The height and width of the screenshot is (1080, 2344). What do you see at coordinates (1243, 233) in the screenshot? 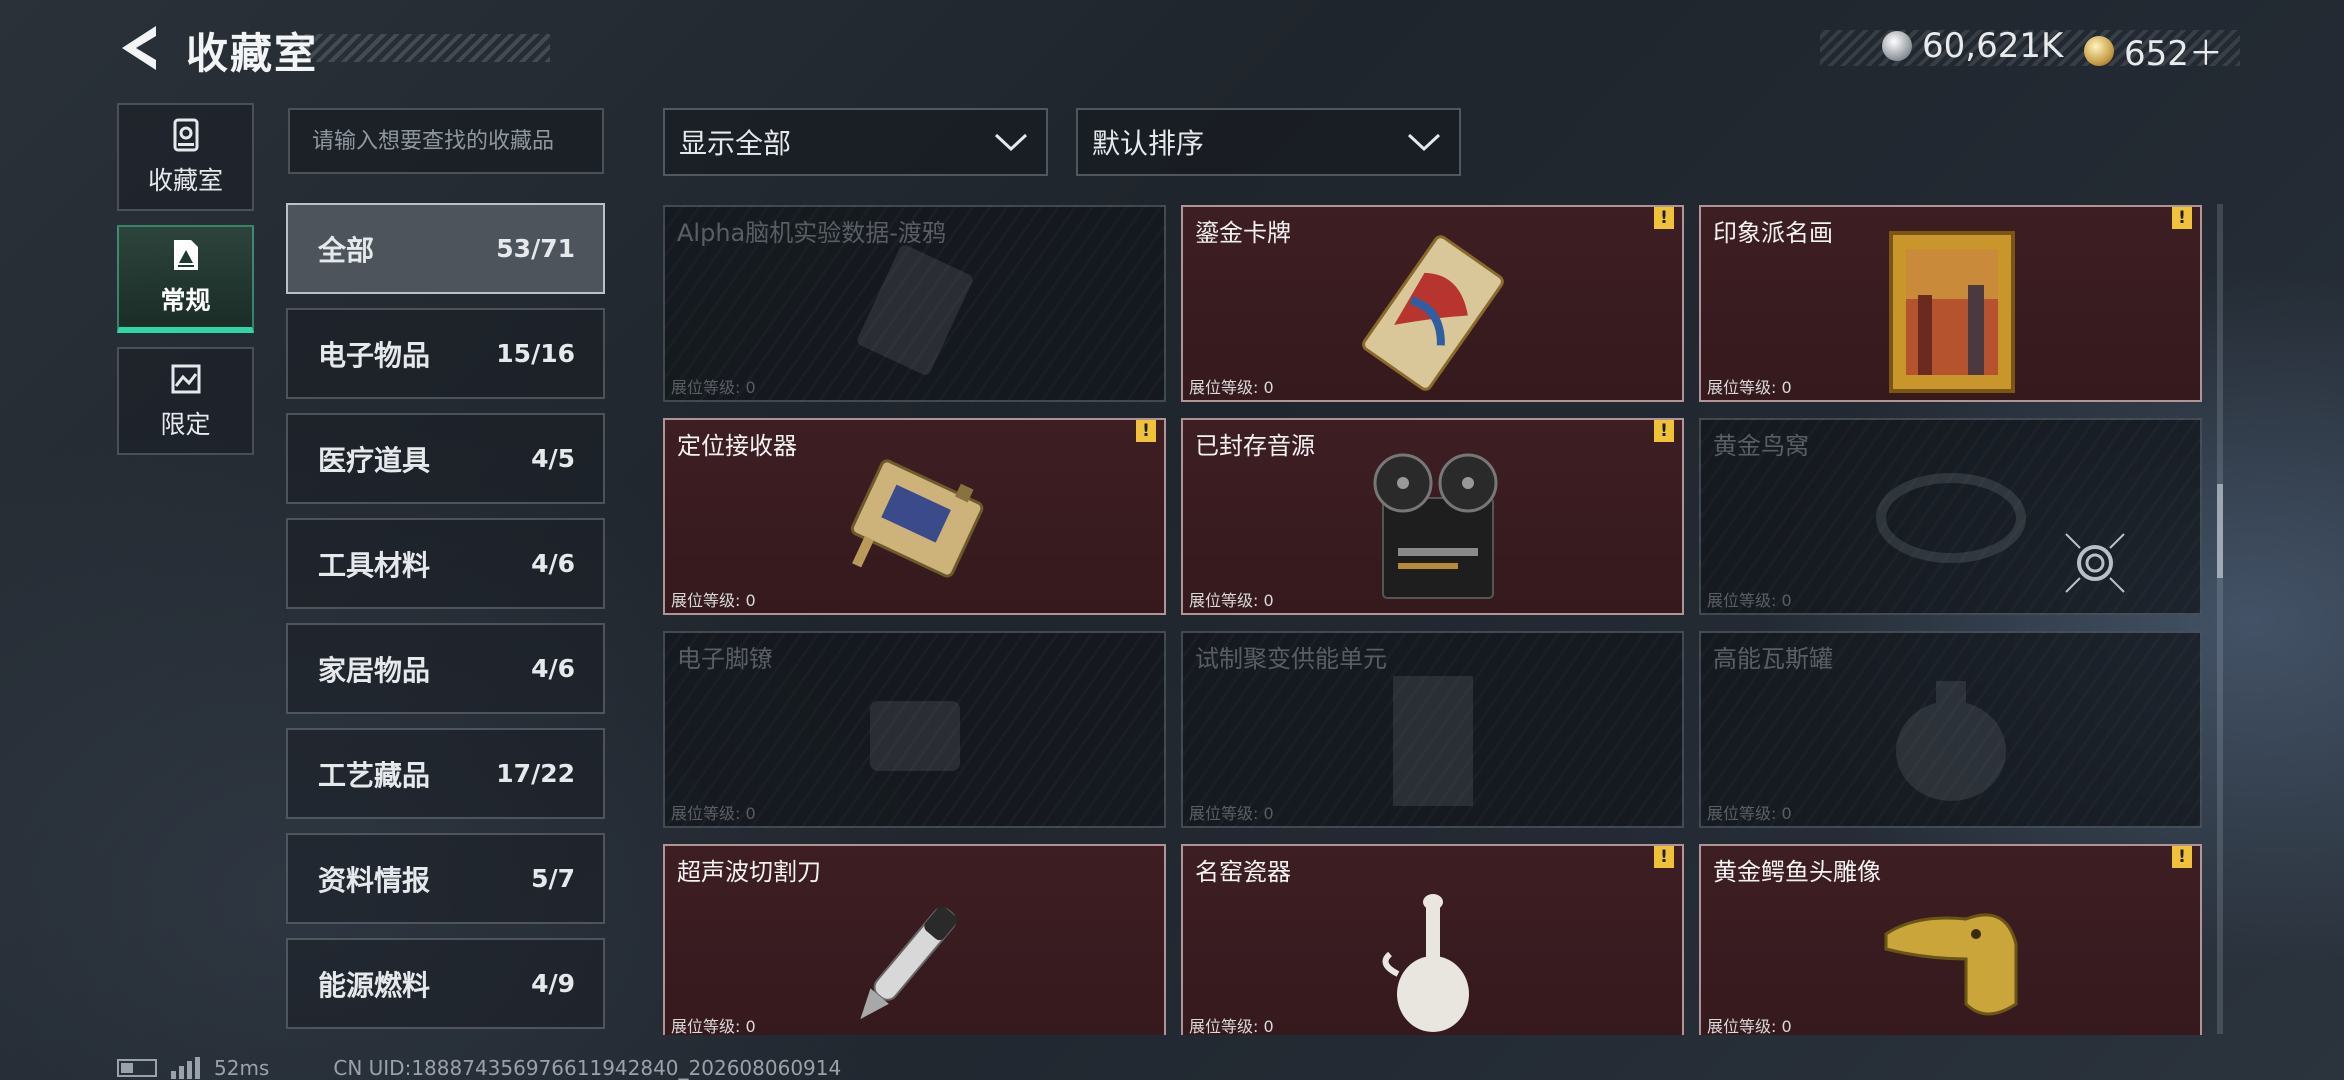
I see `card-name: 鎏金卡牌` at bounding box center [1243, 233].